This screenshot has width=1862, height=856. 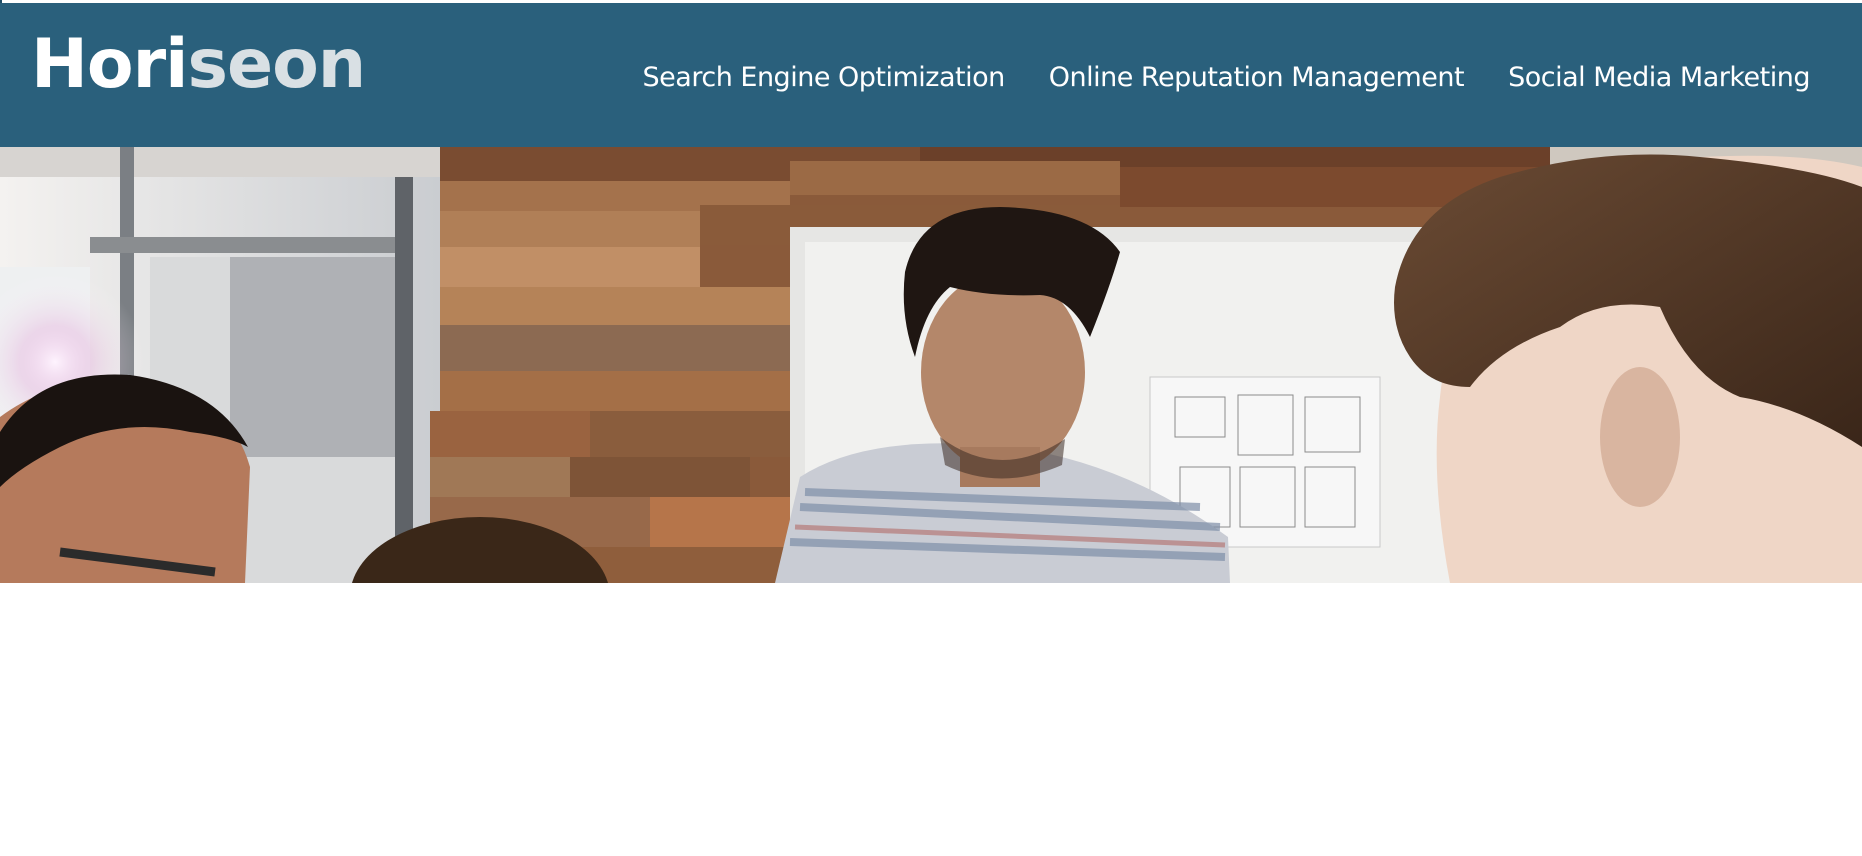 What do you see at coordinates (1659, 77) in the screenshot?
I see `nav-link-social: Social Media Marketing` at bounding box center [1659, 77].